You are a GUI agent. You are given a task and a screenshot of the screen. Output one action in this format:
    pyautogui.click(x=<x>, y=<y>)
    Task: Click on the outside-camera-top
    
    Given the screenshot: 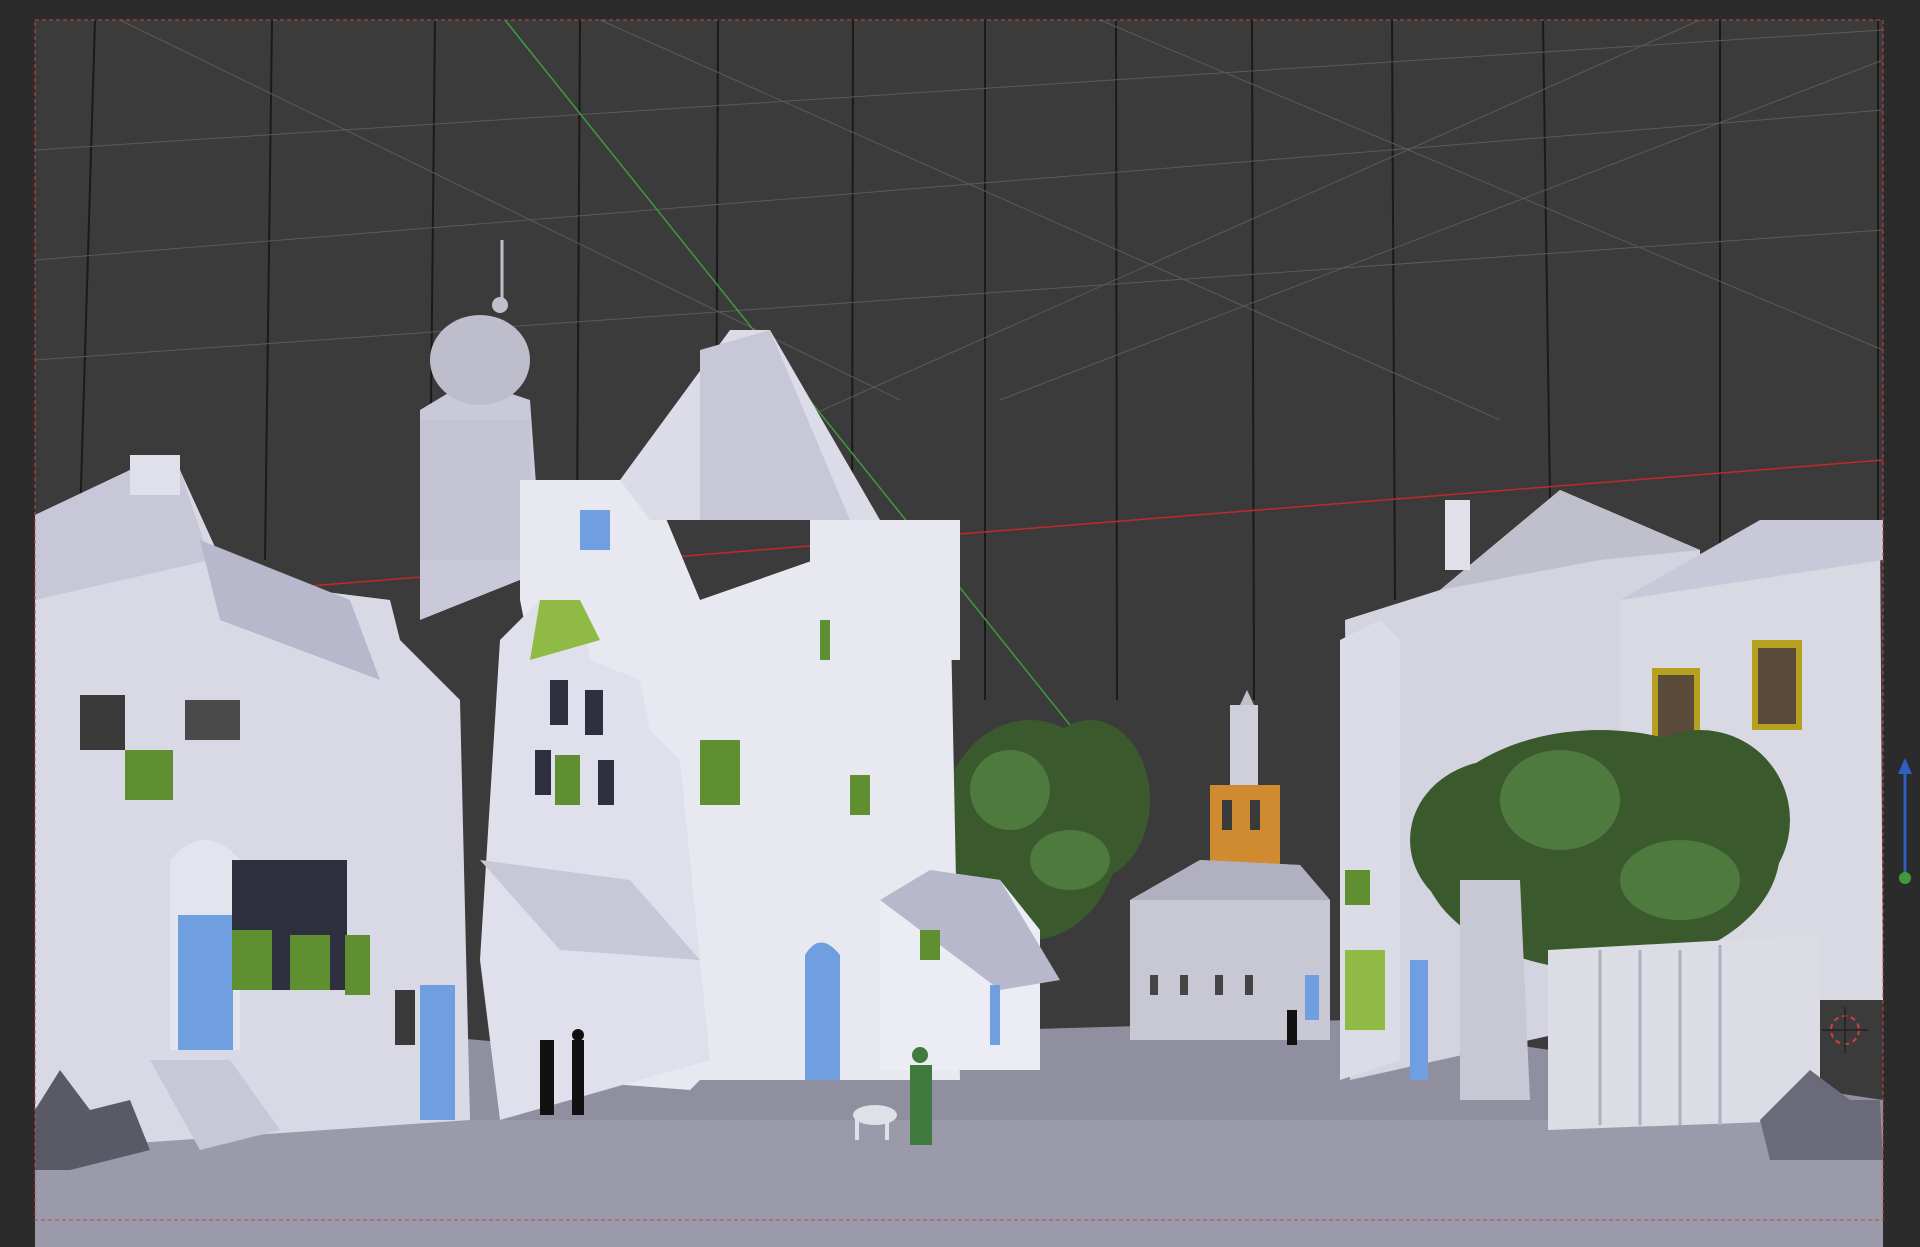 What is the action you would take?
    pyautogui.click(x=960, y=10)
    